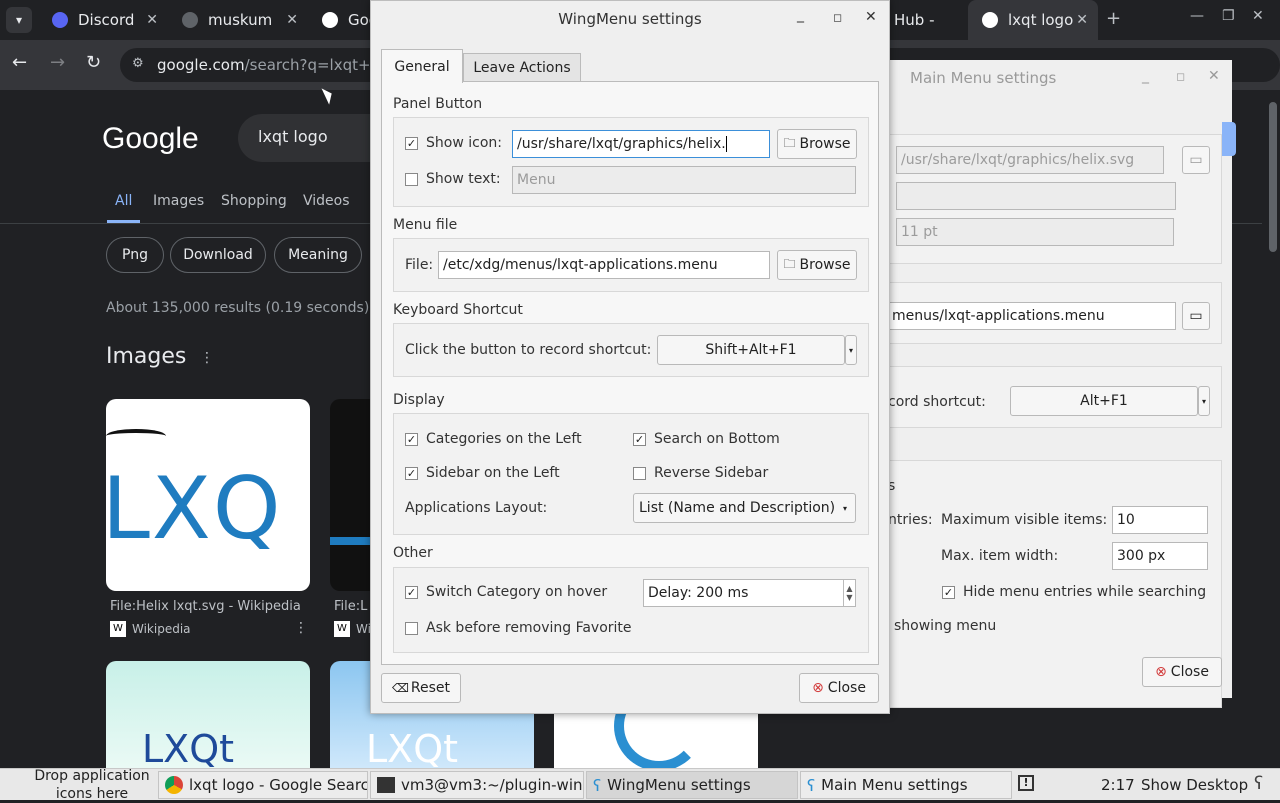  Describe the element at coordinates (425, 225) in the screenshot. I see `menu-file-heading: Menu file` at that location.